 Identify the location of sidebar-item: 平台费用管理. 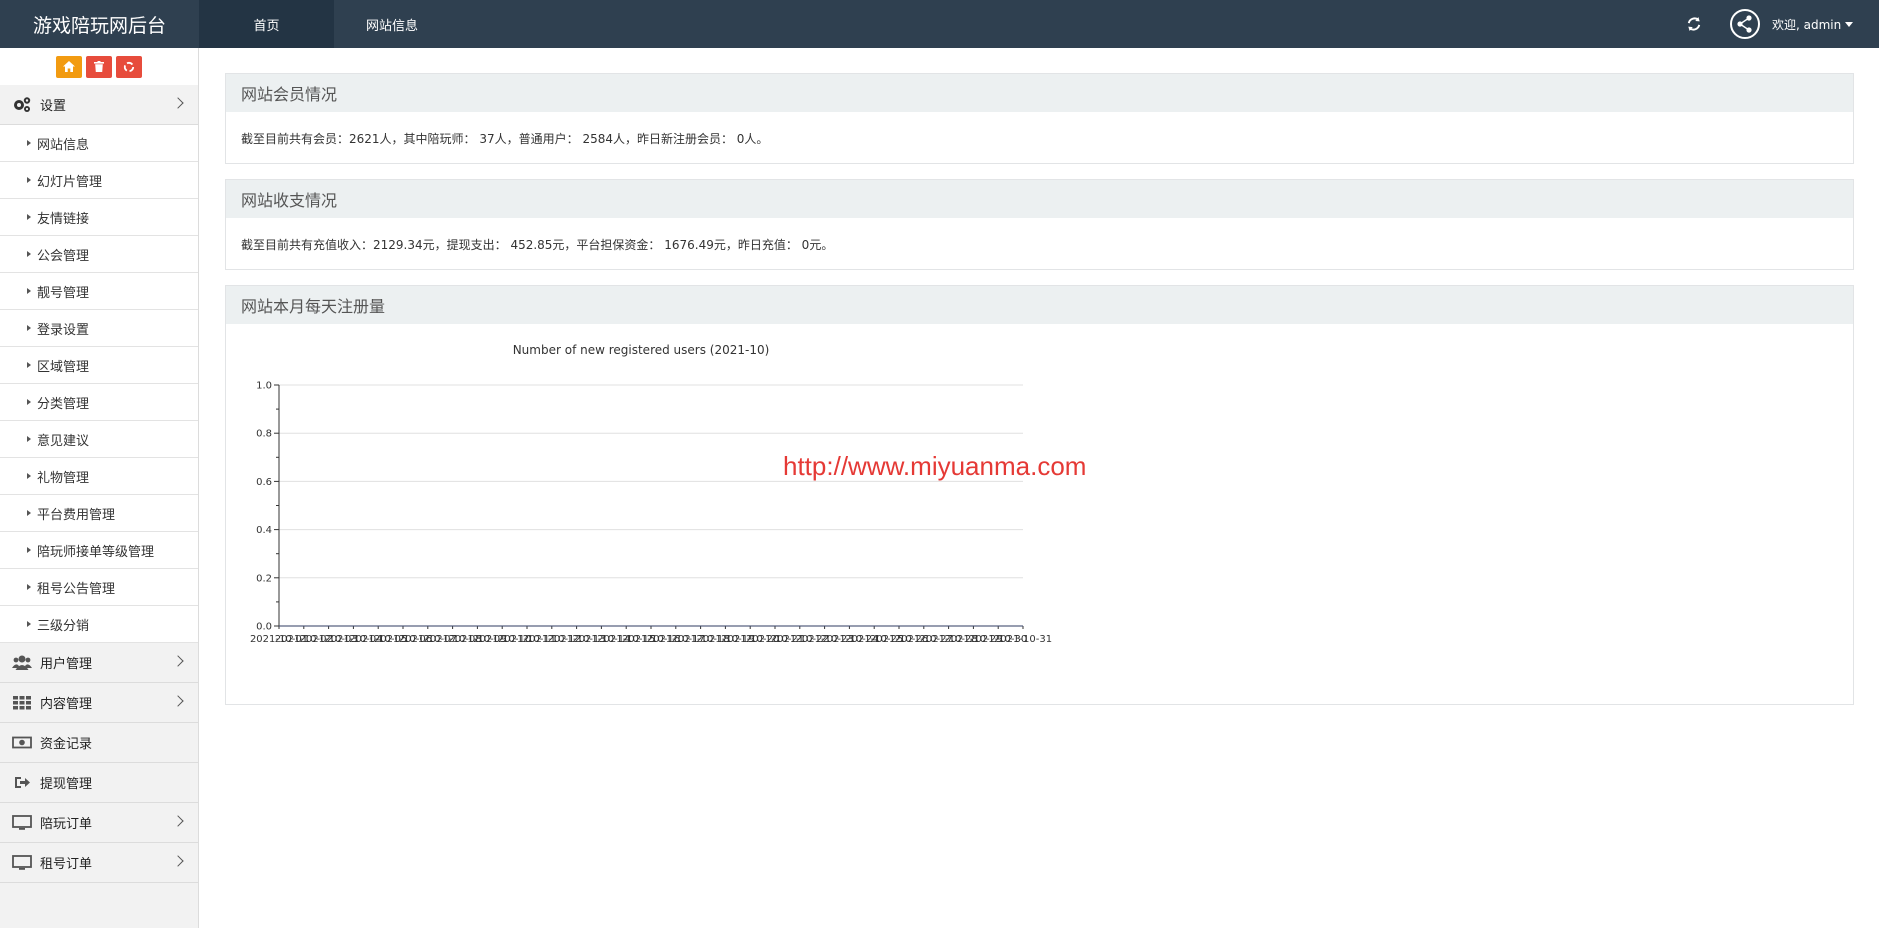
(99, 513).